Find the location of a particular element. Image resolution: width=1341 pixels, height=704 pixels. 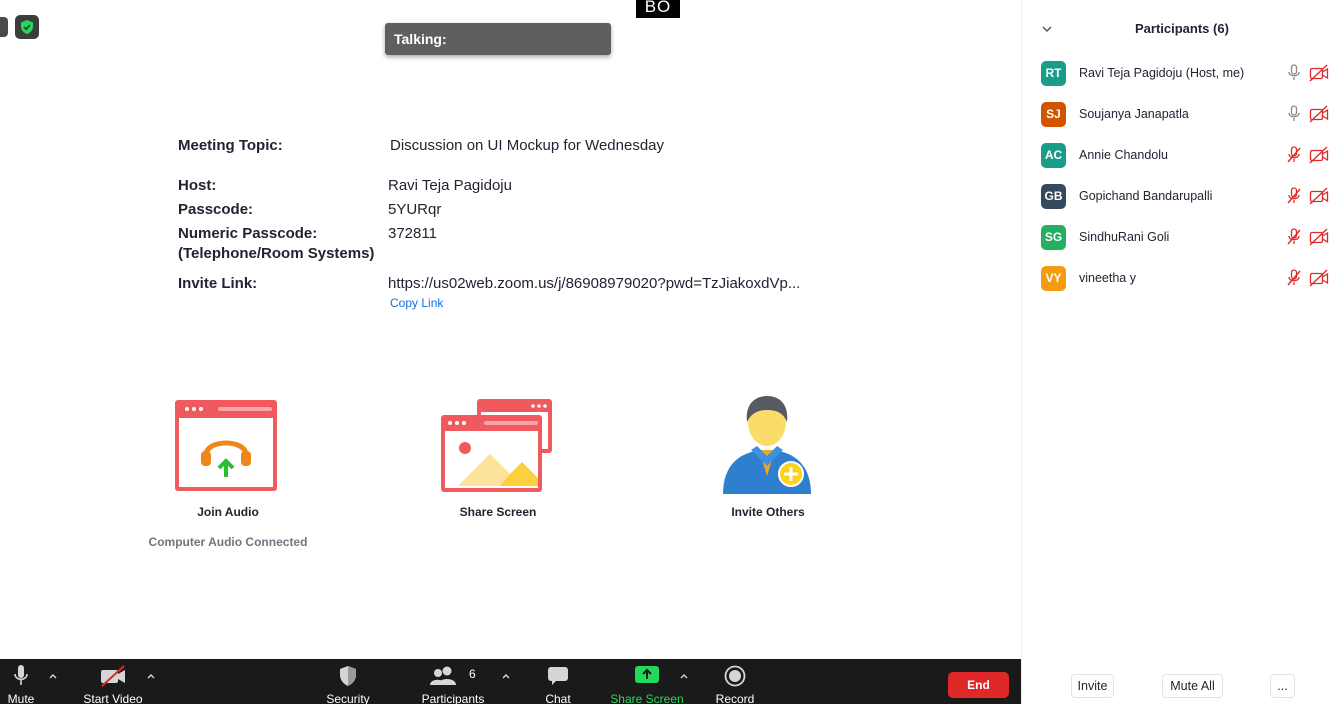

invite-others-label: Invite Others is located at coordinates (767, 512).